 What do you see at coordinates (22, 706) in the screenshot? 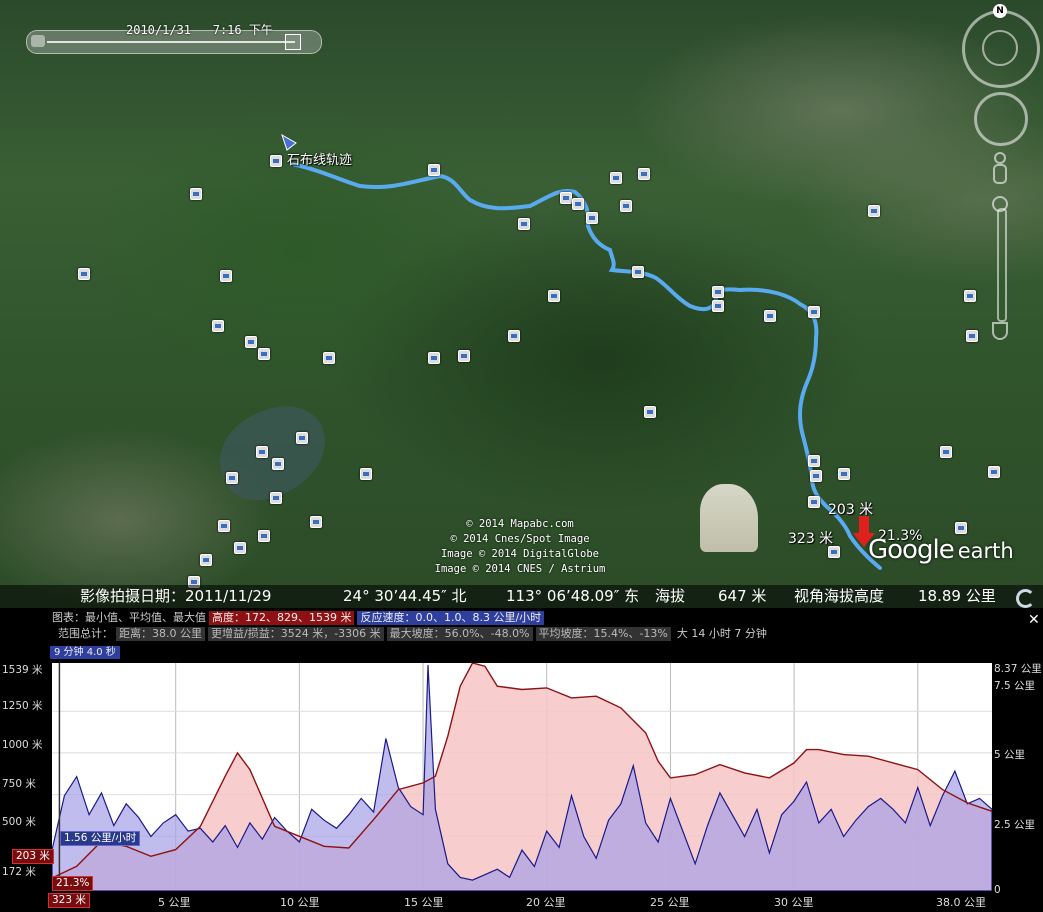
I see `y-left-tick: 1250 米` at bounding box center [22, 706].